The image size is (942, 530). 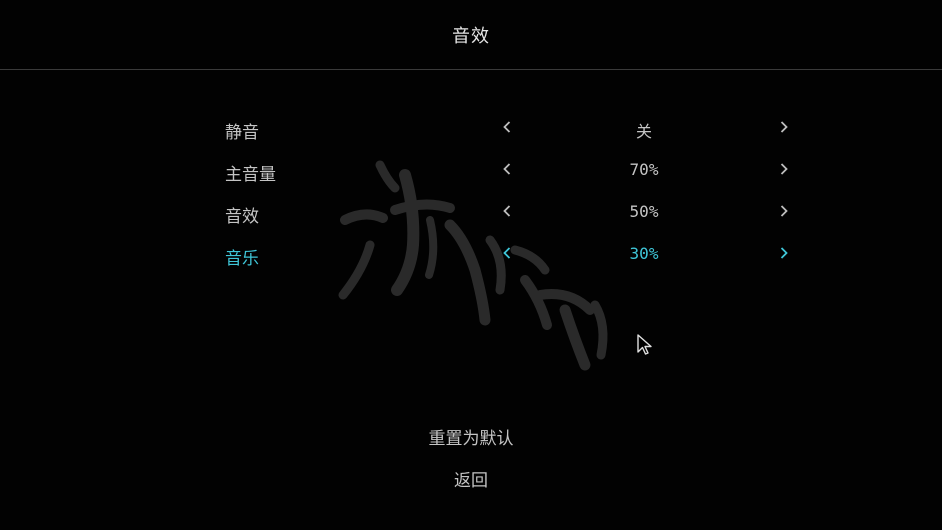 What do you see at coordinates (471, 69) in the screenshot?
I see `header-divider` at bounding box center [471, 69].